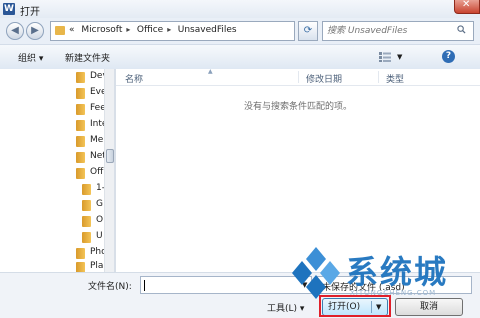 This screenshot has height=318, width=480. What do you see at coordinates (101, 30) in the screenshot?
I see `breadcrumb-item-microsoft: Microsoft` at bounding box center [101, 30].